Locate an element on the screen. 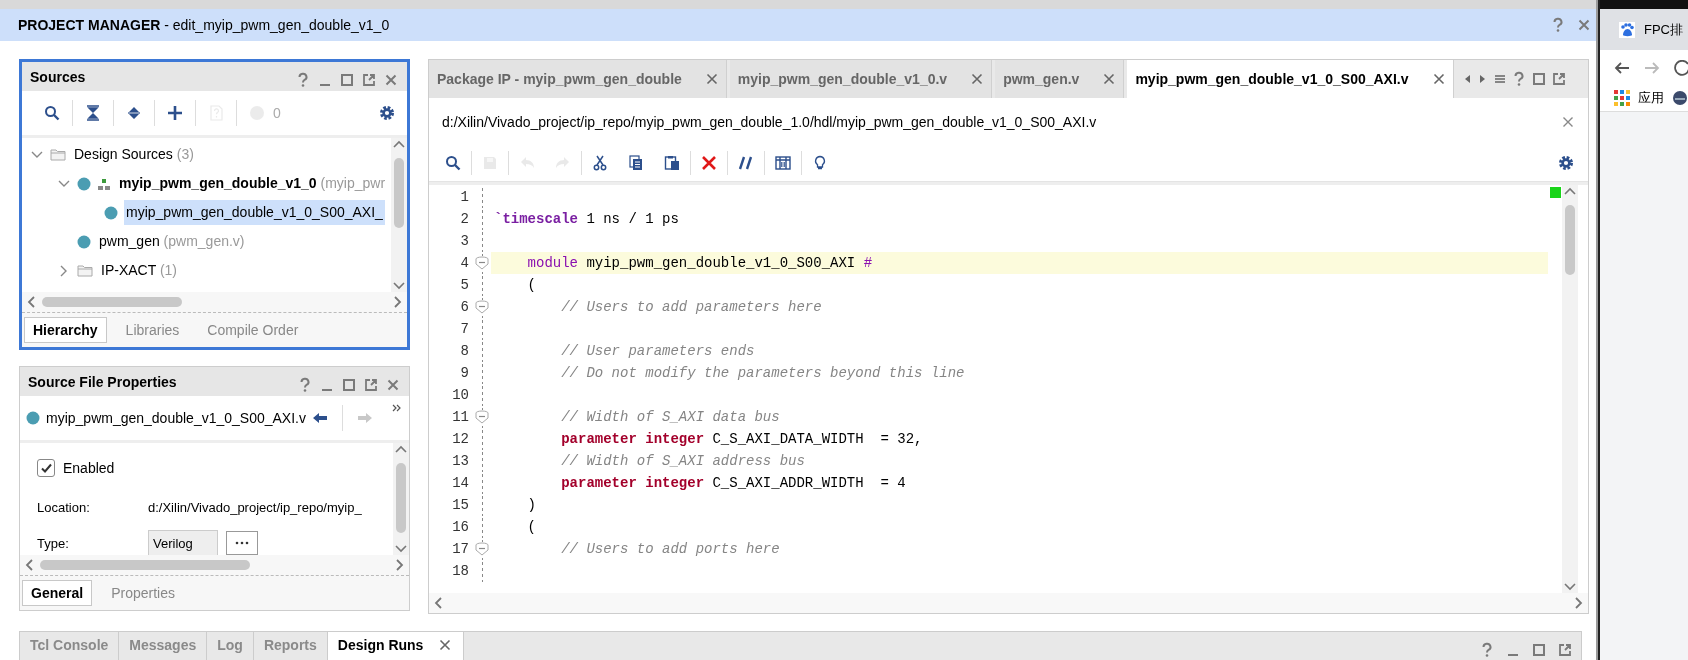 The width and height of the screenshot is (1688, 660). line-number: 3 is located at coordinates (464, 241).